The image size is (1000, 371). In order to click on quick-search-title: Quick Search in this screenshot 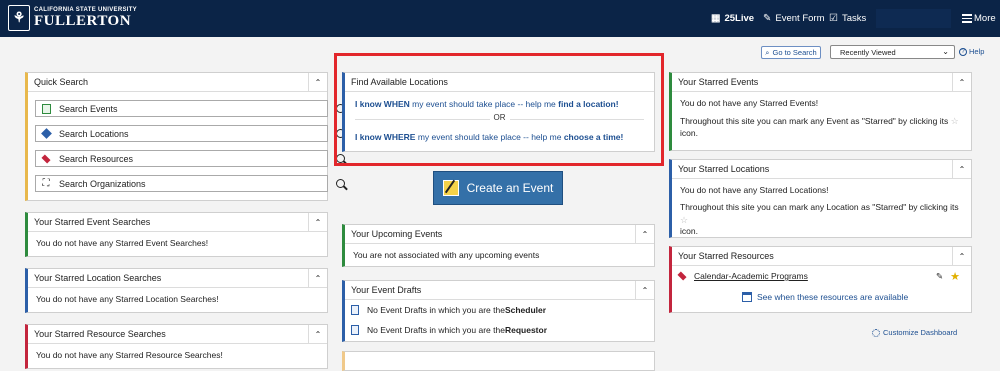, I will do `click(61, 82)`.